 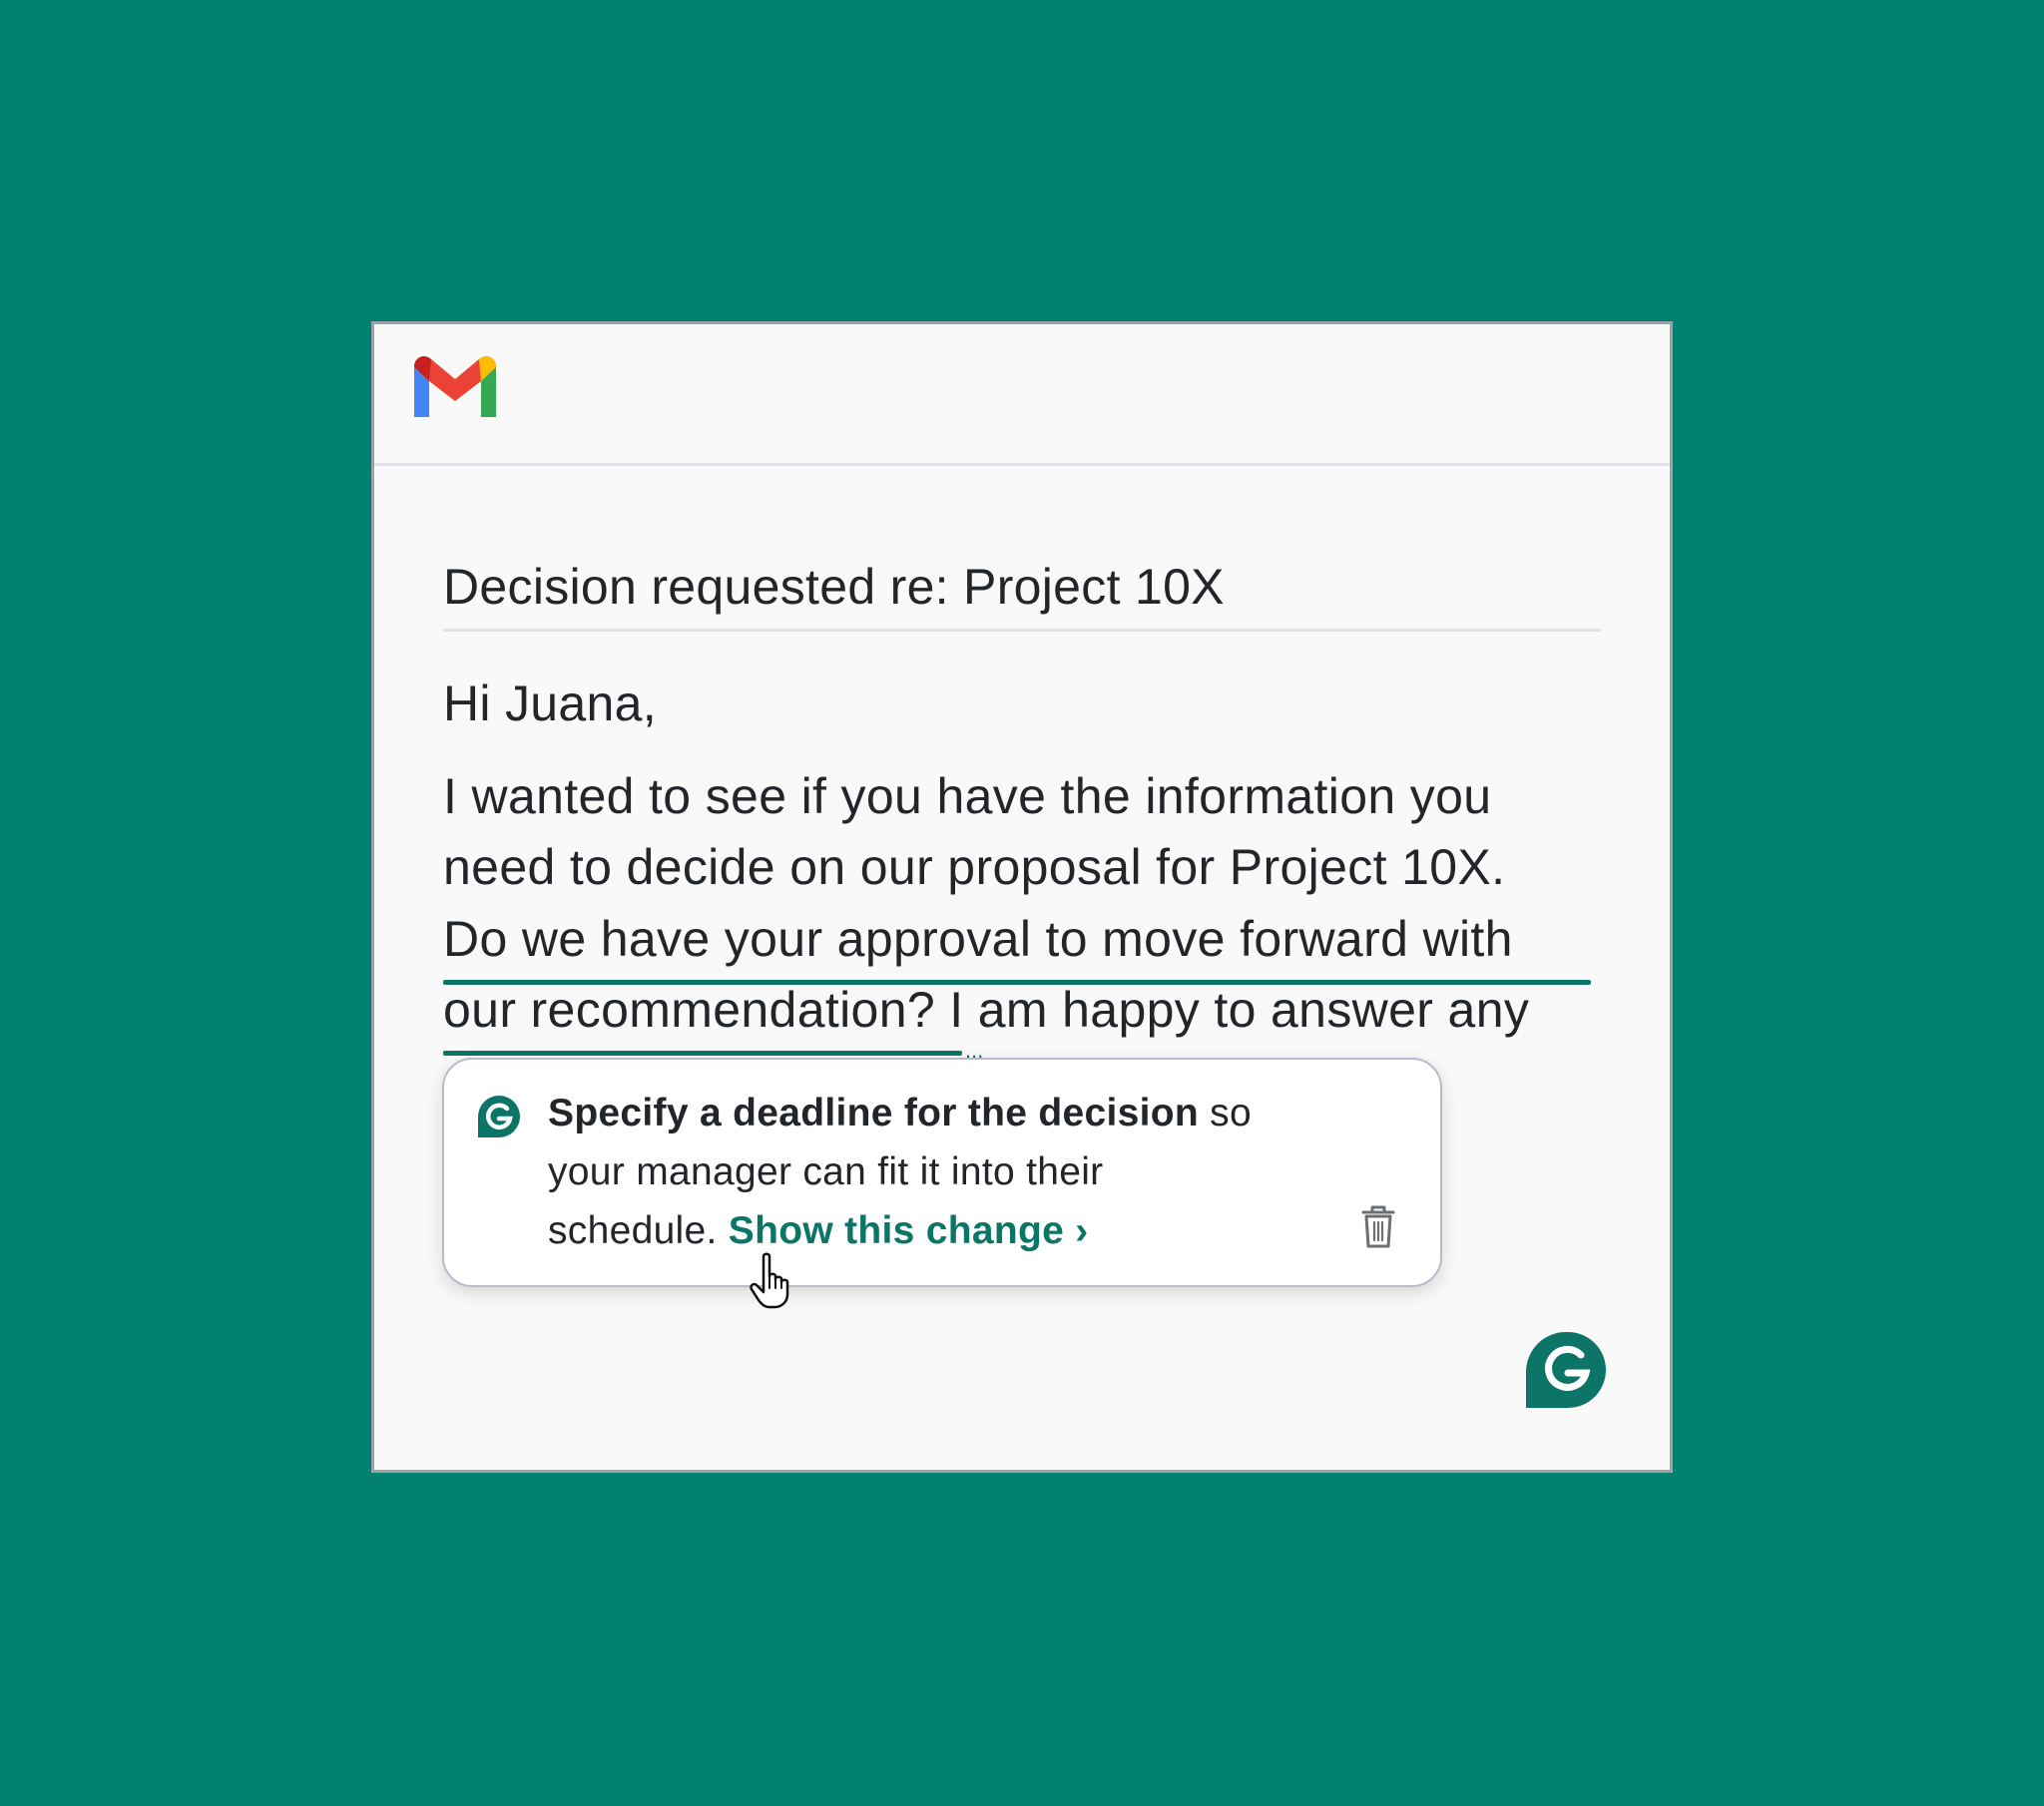 What do you see at coordinates (826, 1171) in the screenshot?
I see `suggestion-text-part: your manager can fit it into their` at bounding box center [826, 1171].